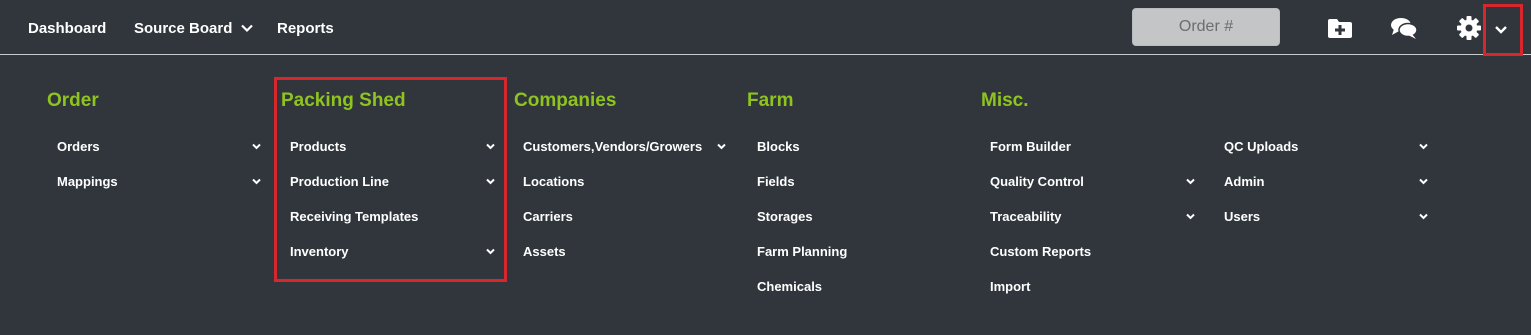 Image resolution: width=1531 pixels, height=335 pixels. Describe the element at coordinates (1026, 217) in the screenshot. I see `menu-item-traceability: Traceability` at that location.